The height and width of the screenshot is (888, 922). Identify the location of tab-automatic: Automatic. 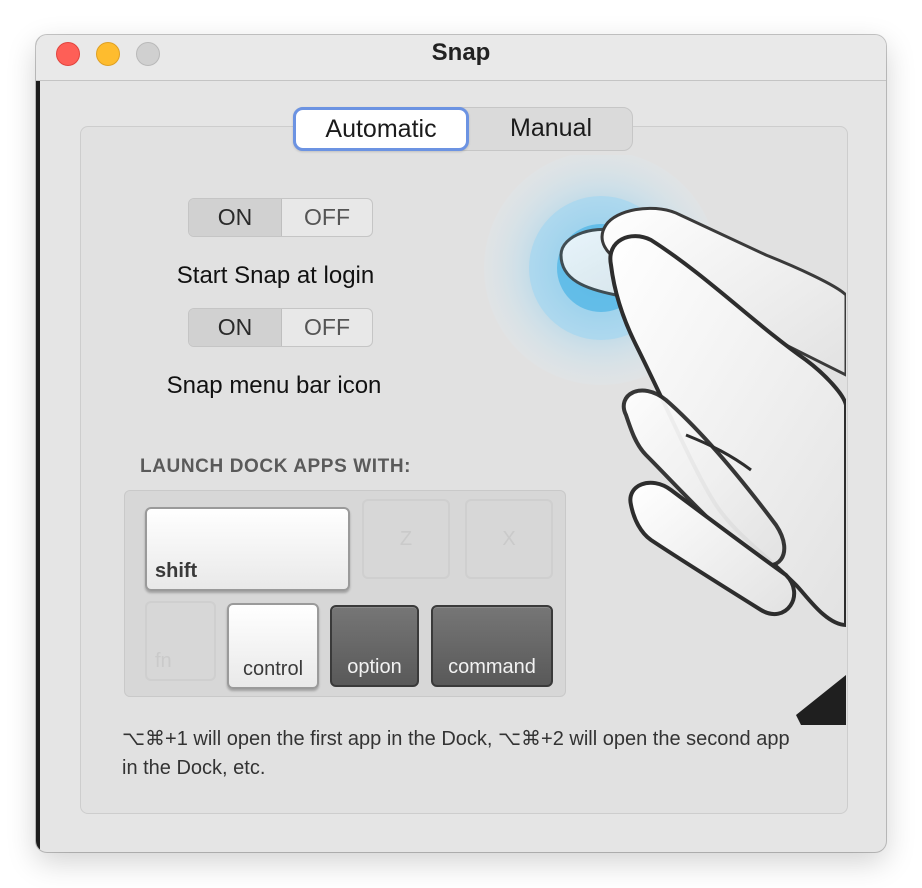
(381, 129).